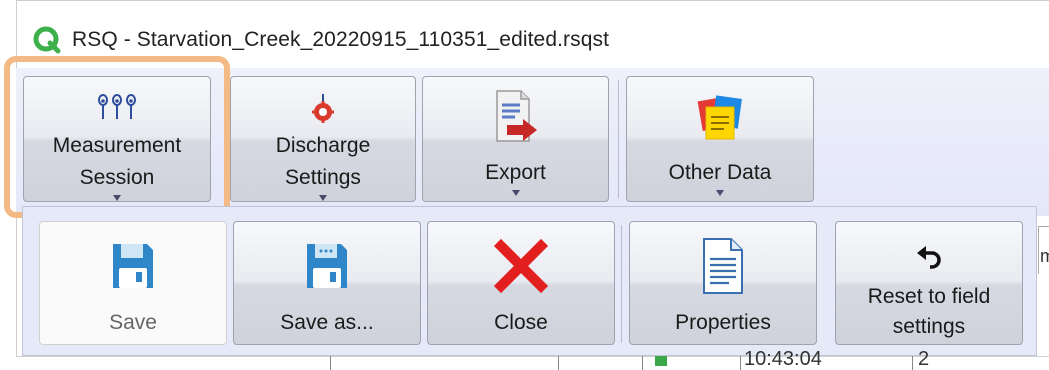  What do you see at coordinates (723, 266) in the screenshot?
I see `document-icon` at bounding box center [723, 266].